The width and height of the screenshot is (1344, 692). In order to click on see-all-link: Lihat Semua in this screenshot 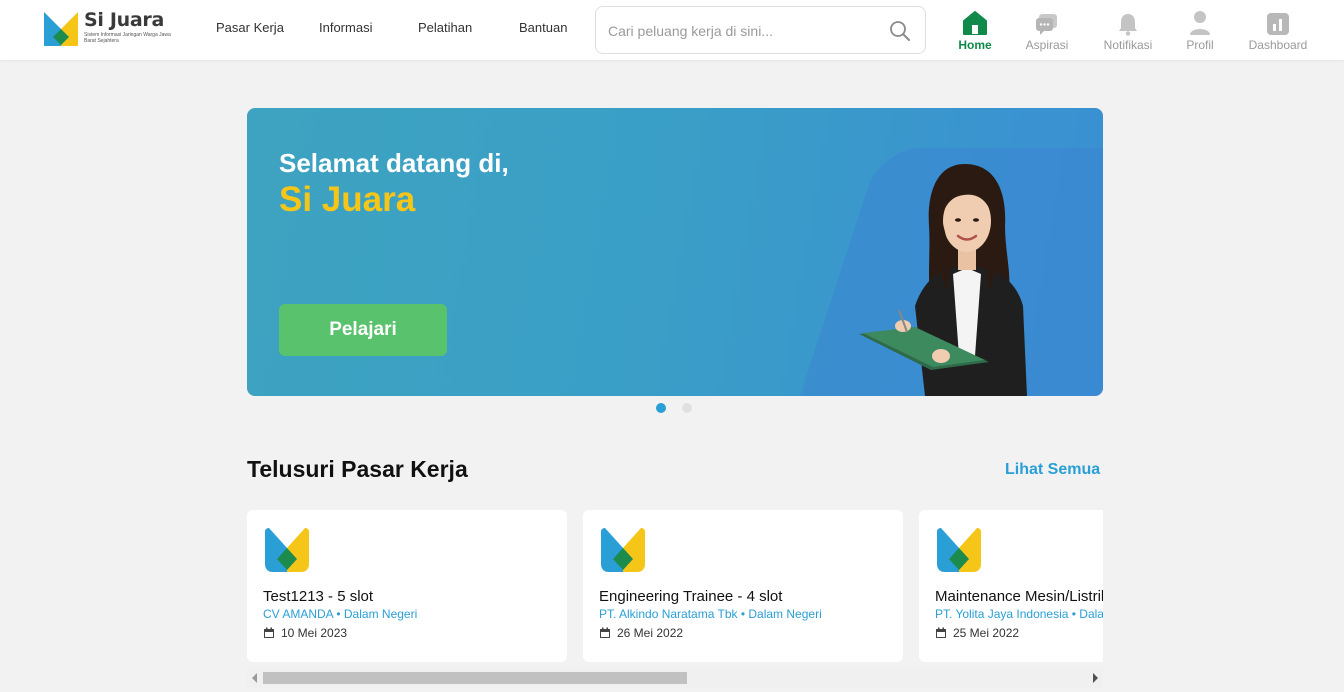, I will do `click(1052, 470)`.